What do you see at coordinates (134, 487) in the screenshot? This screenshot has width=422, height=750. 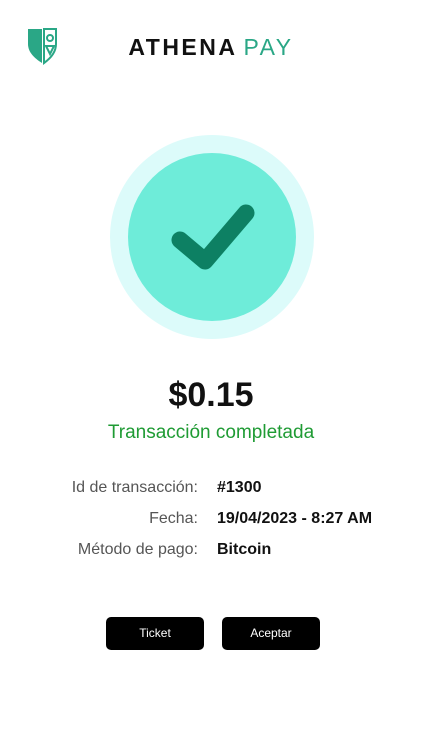 I see `transaction-id-label: Id de transacción:` at bounding box center [134, 487].